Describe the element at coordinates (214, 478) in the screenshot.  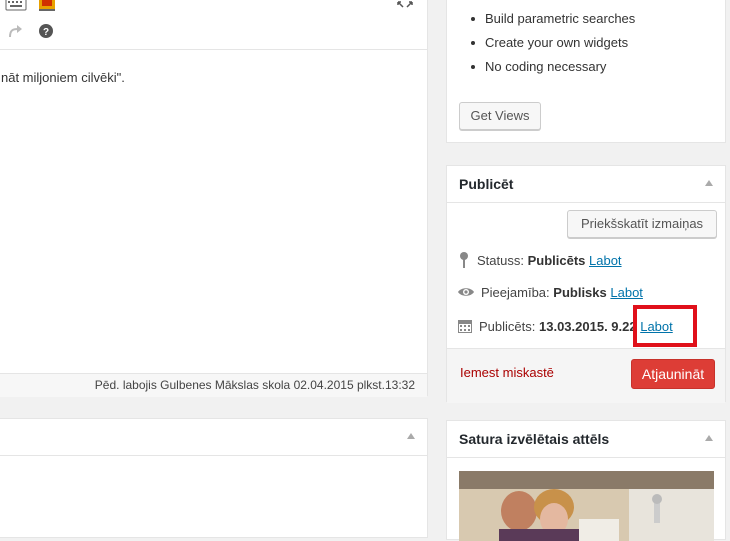
I see `meta-box-left` at that location.